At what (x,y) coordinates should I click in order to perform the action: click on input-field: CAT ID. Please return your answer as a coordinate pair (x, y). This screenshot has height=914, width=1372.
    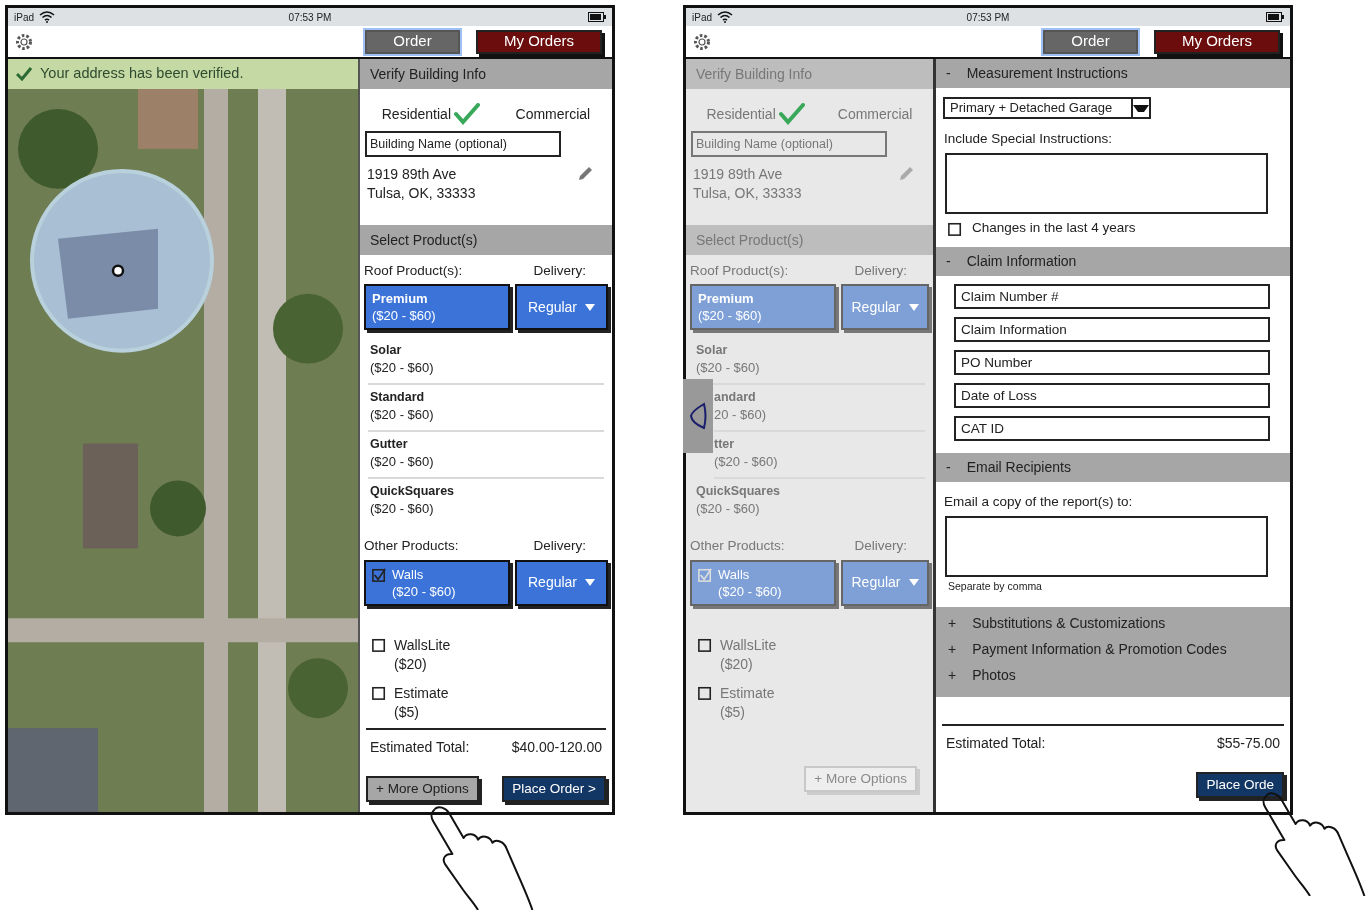
    Looking at the image, I should click on (1112, 428).